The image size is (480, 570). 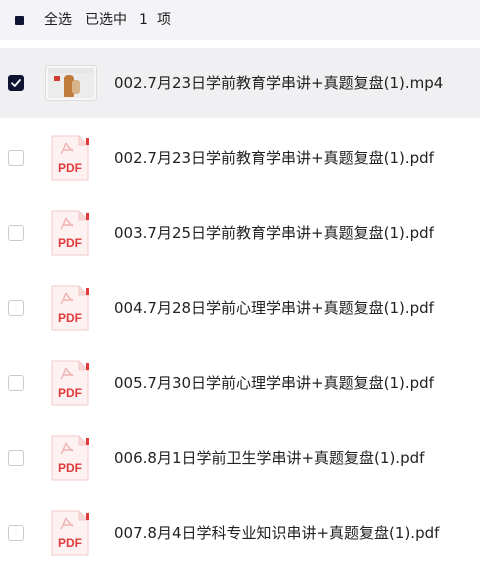 I want to click on file-row: PDF 005.7月30日学前心理学串讲+真题复盘(1).pdf, so click(x=240, y=383).